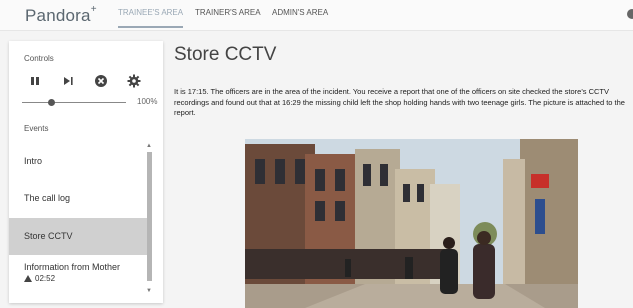  I want to click on event-time: 02:52, so click(39, 278).